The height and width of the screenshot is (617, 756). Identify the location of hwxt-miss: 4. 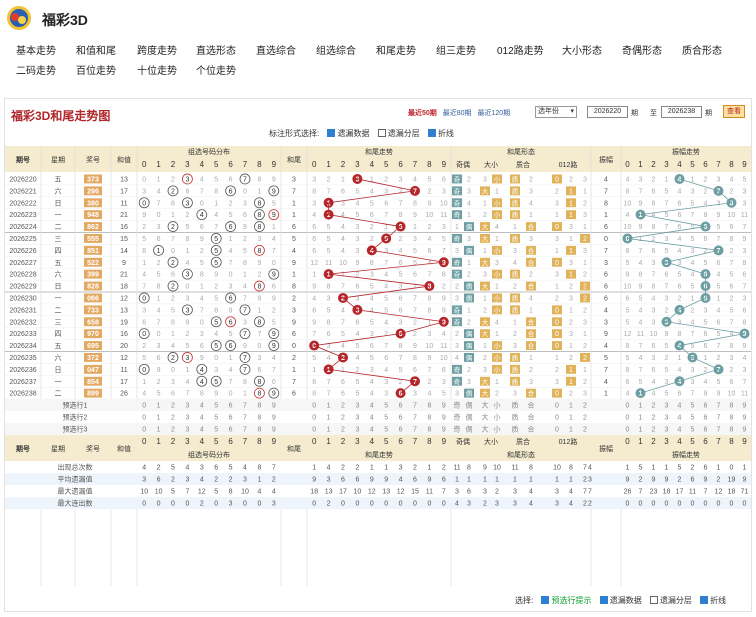
(531, 298).